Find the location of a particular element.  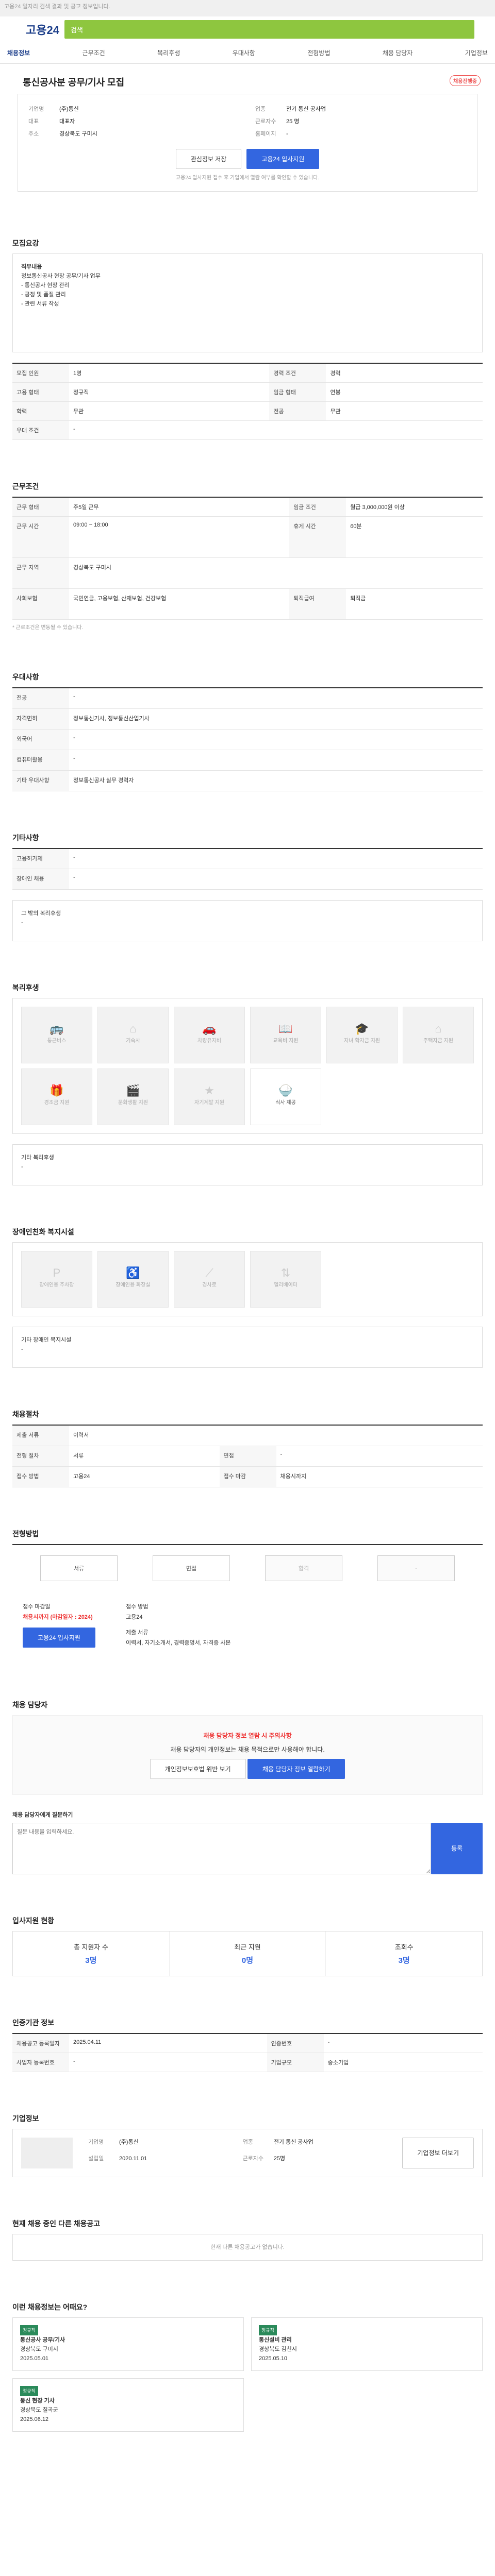

label: 기타 장애인 복지시설 is located at coordinates (46, 1340).